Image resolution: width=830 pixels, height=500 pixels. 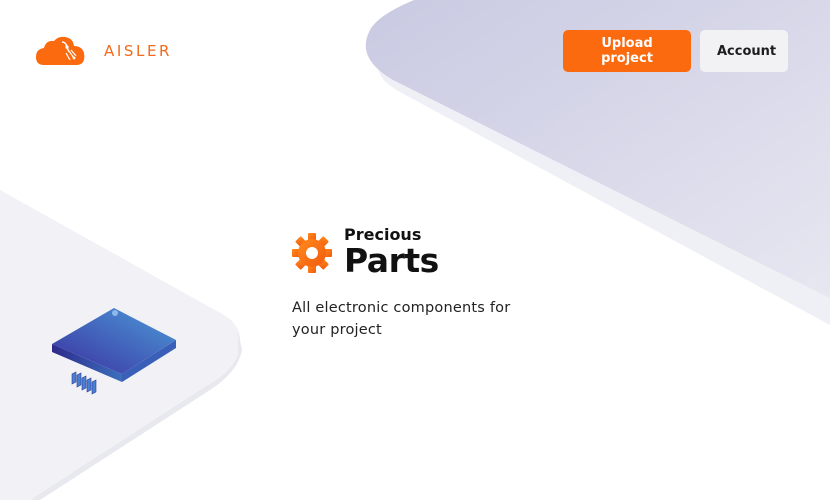 I want to click on logo: AISLER, so click(x=104, y=51).